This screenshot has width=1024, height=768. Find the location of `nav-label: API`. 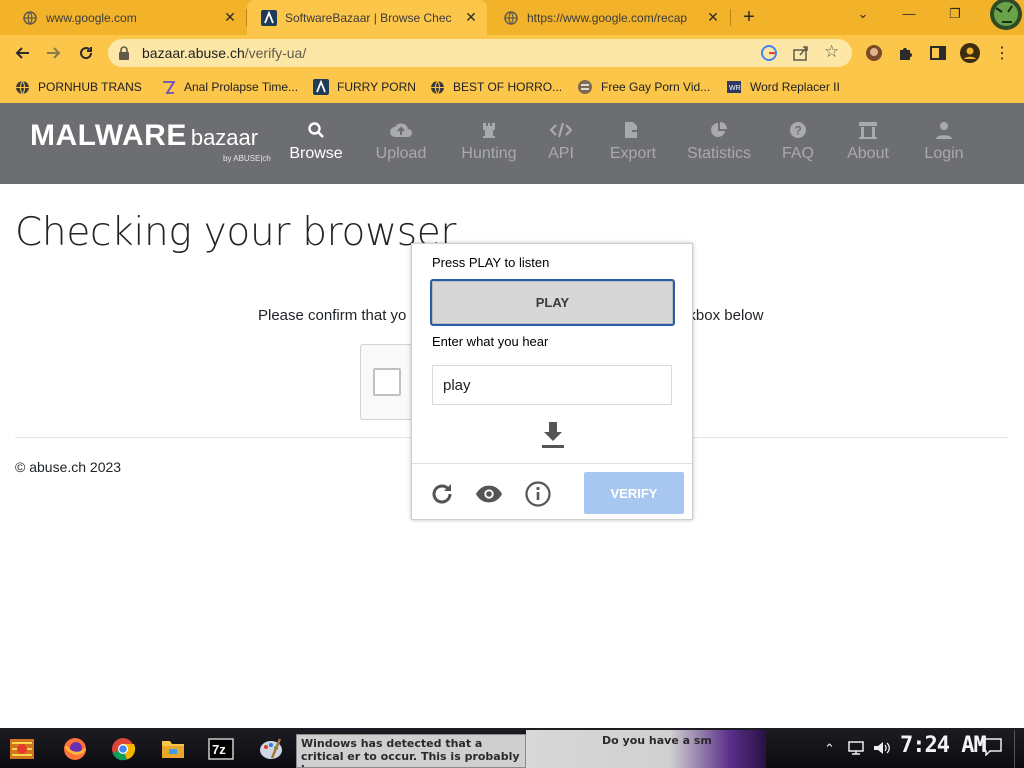

nav-label: API is located at coordinates (561, 153).